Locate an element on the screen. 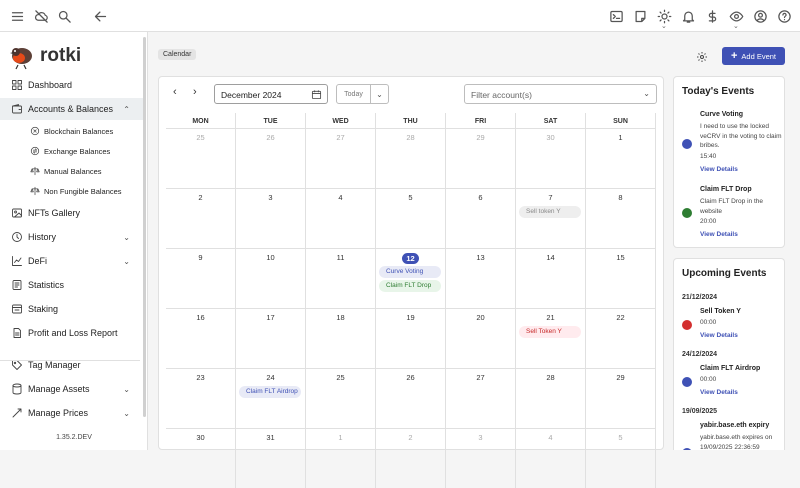  event-time: 20:00 is located at coordinates (708, 221).